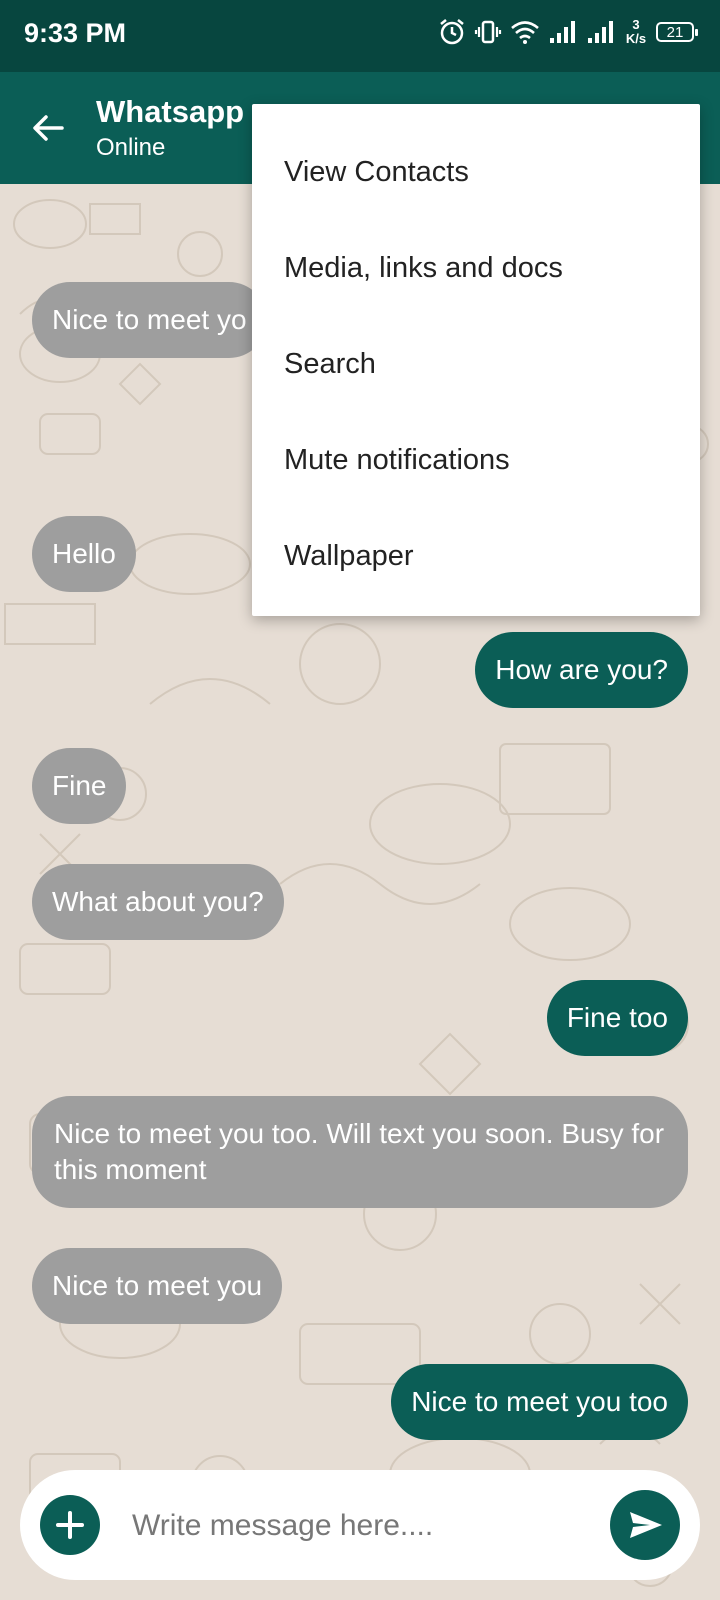  I want to click on menu-item-wallpaper: Wallpaper, so click(476, 556).